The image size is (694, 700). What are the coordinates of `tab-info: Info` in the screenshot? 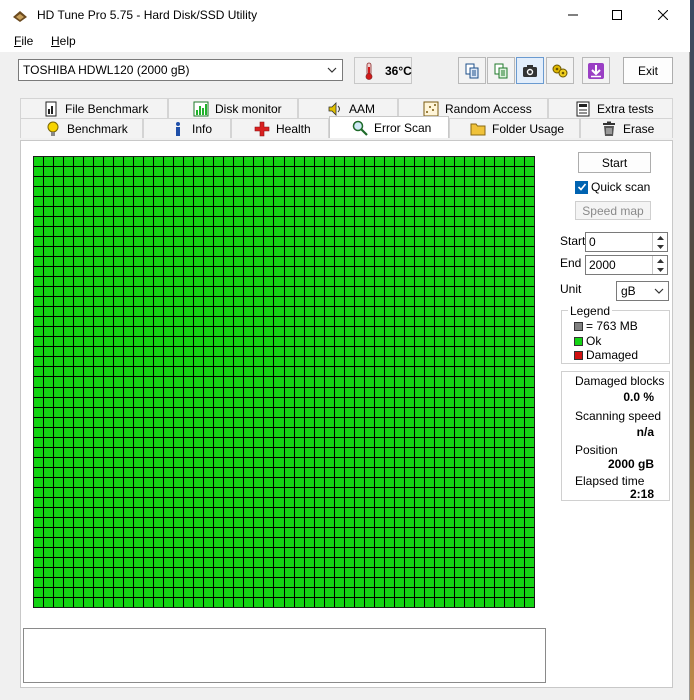 It's located at (187, 128).